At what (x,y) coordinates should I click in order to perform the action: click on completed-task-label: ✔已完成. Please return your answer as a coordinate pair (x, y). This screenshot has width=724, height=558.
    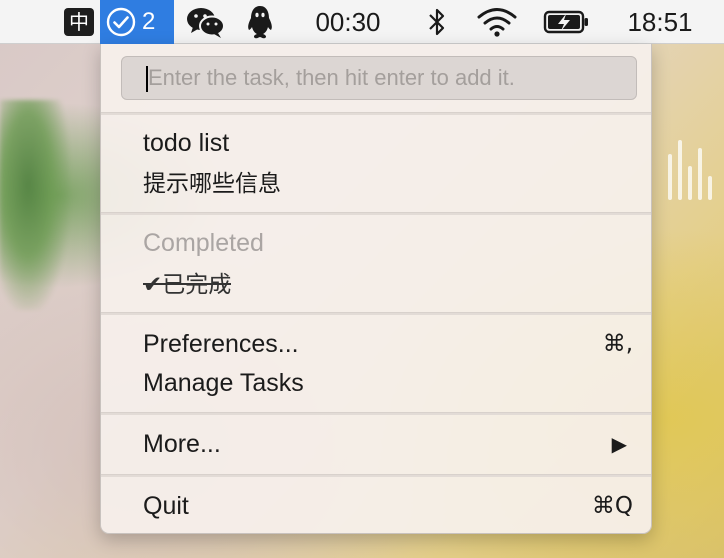
    Looking at the image, I should click on (187, 285).